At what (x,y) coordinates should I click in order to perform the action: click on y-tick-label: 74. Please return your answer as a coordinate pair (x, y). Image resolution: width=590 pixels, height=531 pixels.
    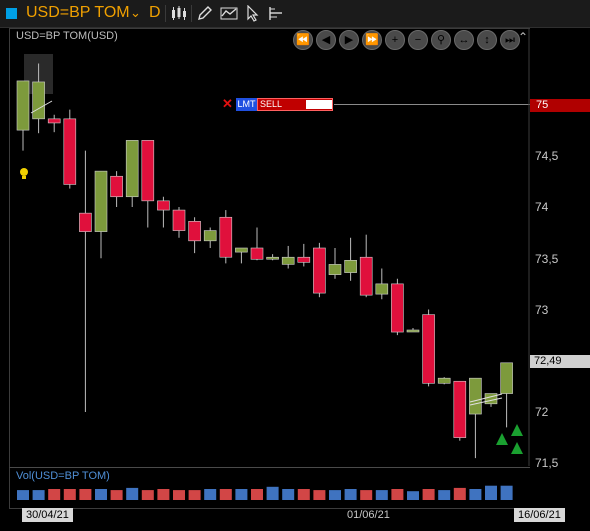
    Looking at the image, I should click on (542, 207).